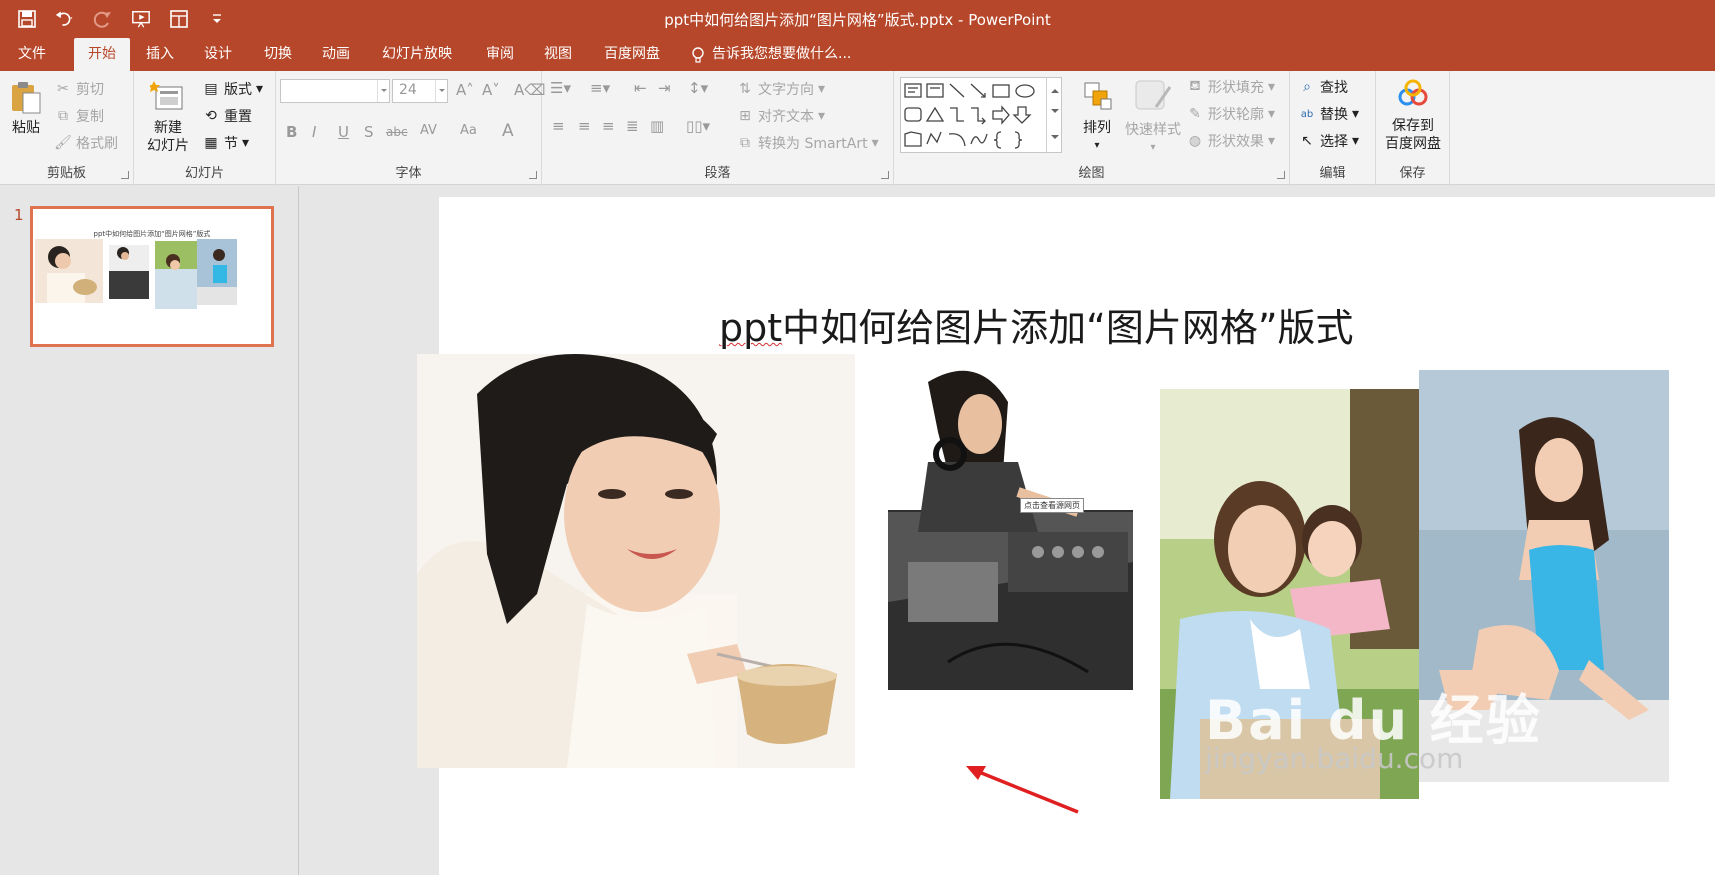  I want to click on cut-button: ✂ 剪切, so click(79, 89).